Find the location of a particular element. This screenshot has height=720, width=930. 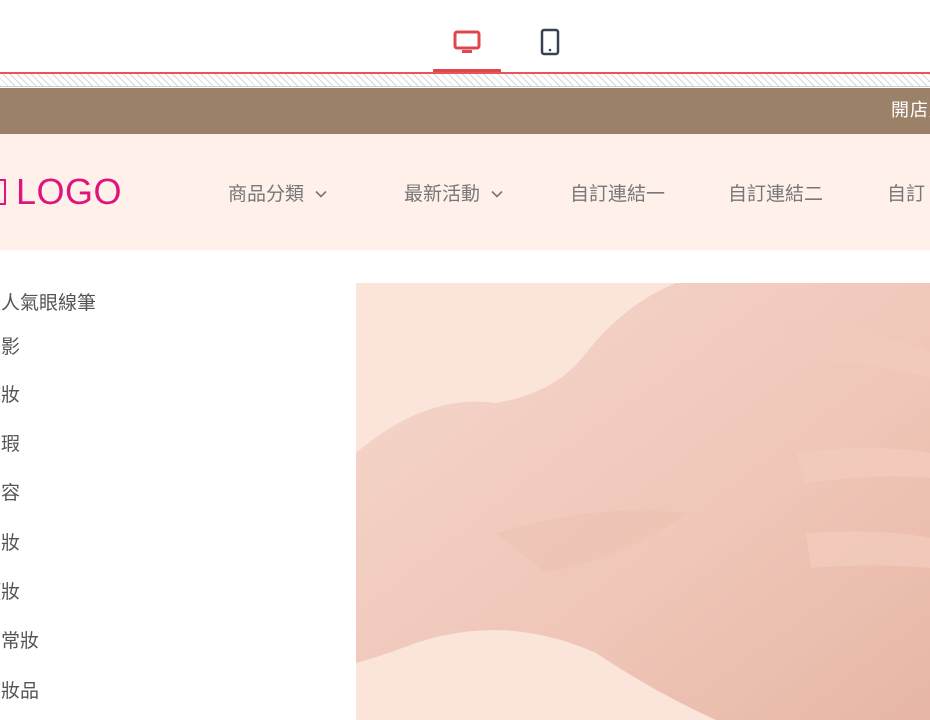

logo-text: LOGO is located at coordinates (69, 191).